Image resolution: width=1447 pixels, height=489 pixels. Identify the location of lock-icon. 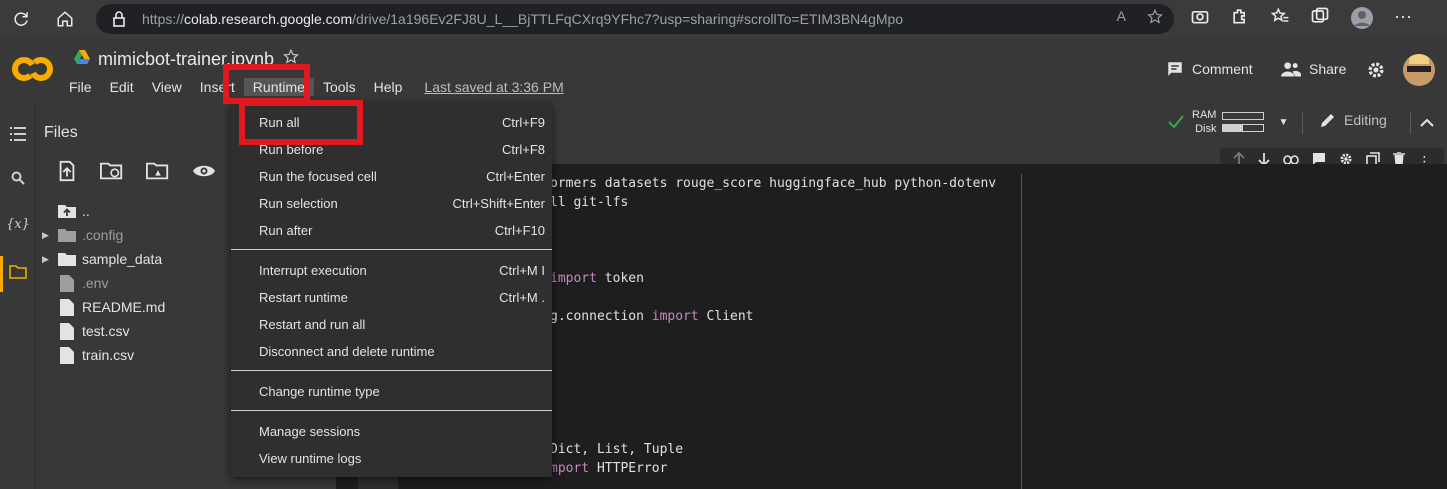
(119, 21).